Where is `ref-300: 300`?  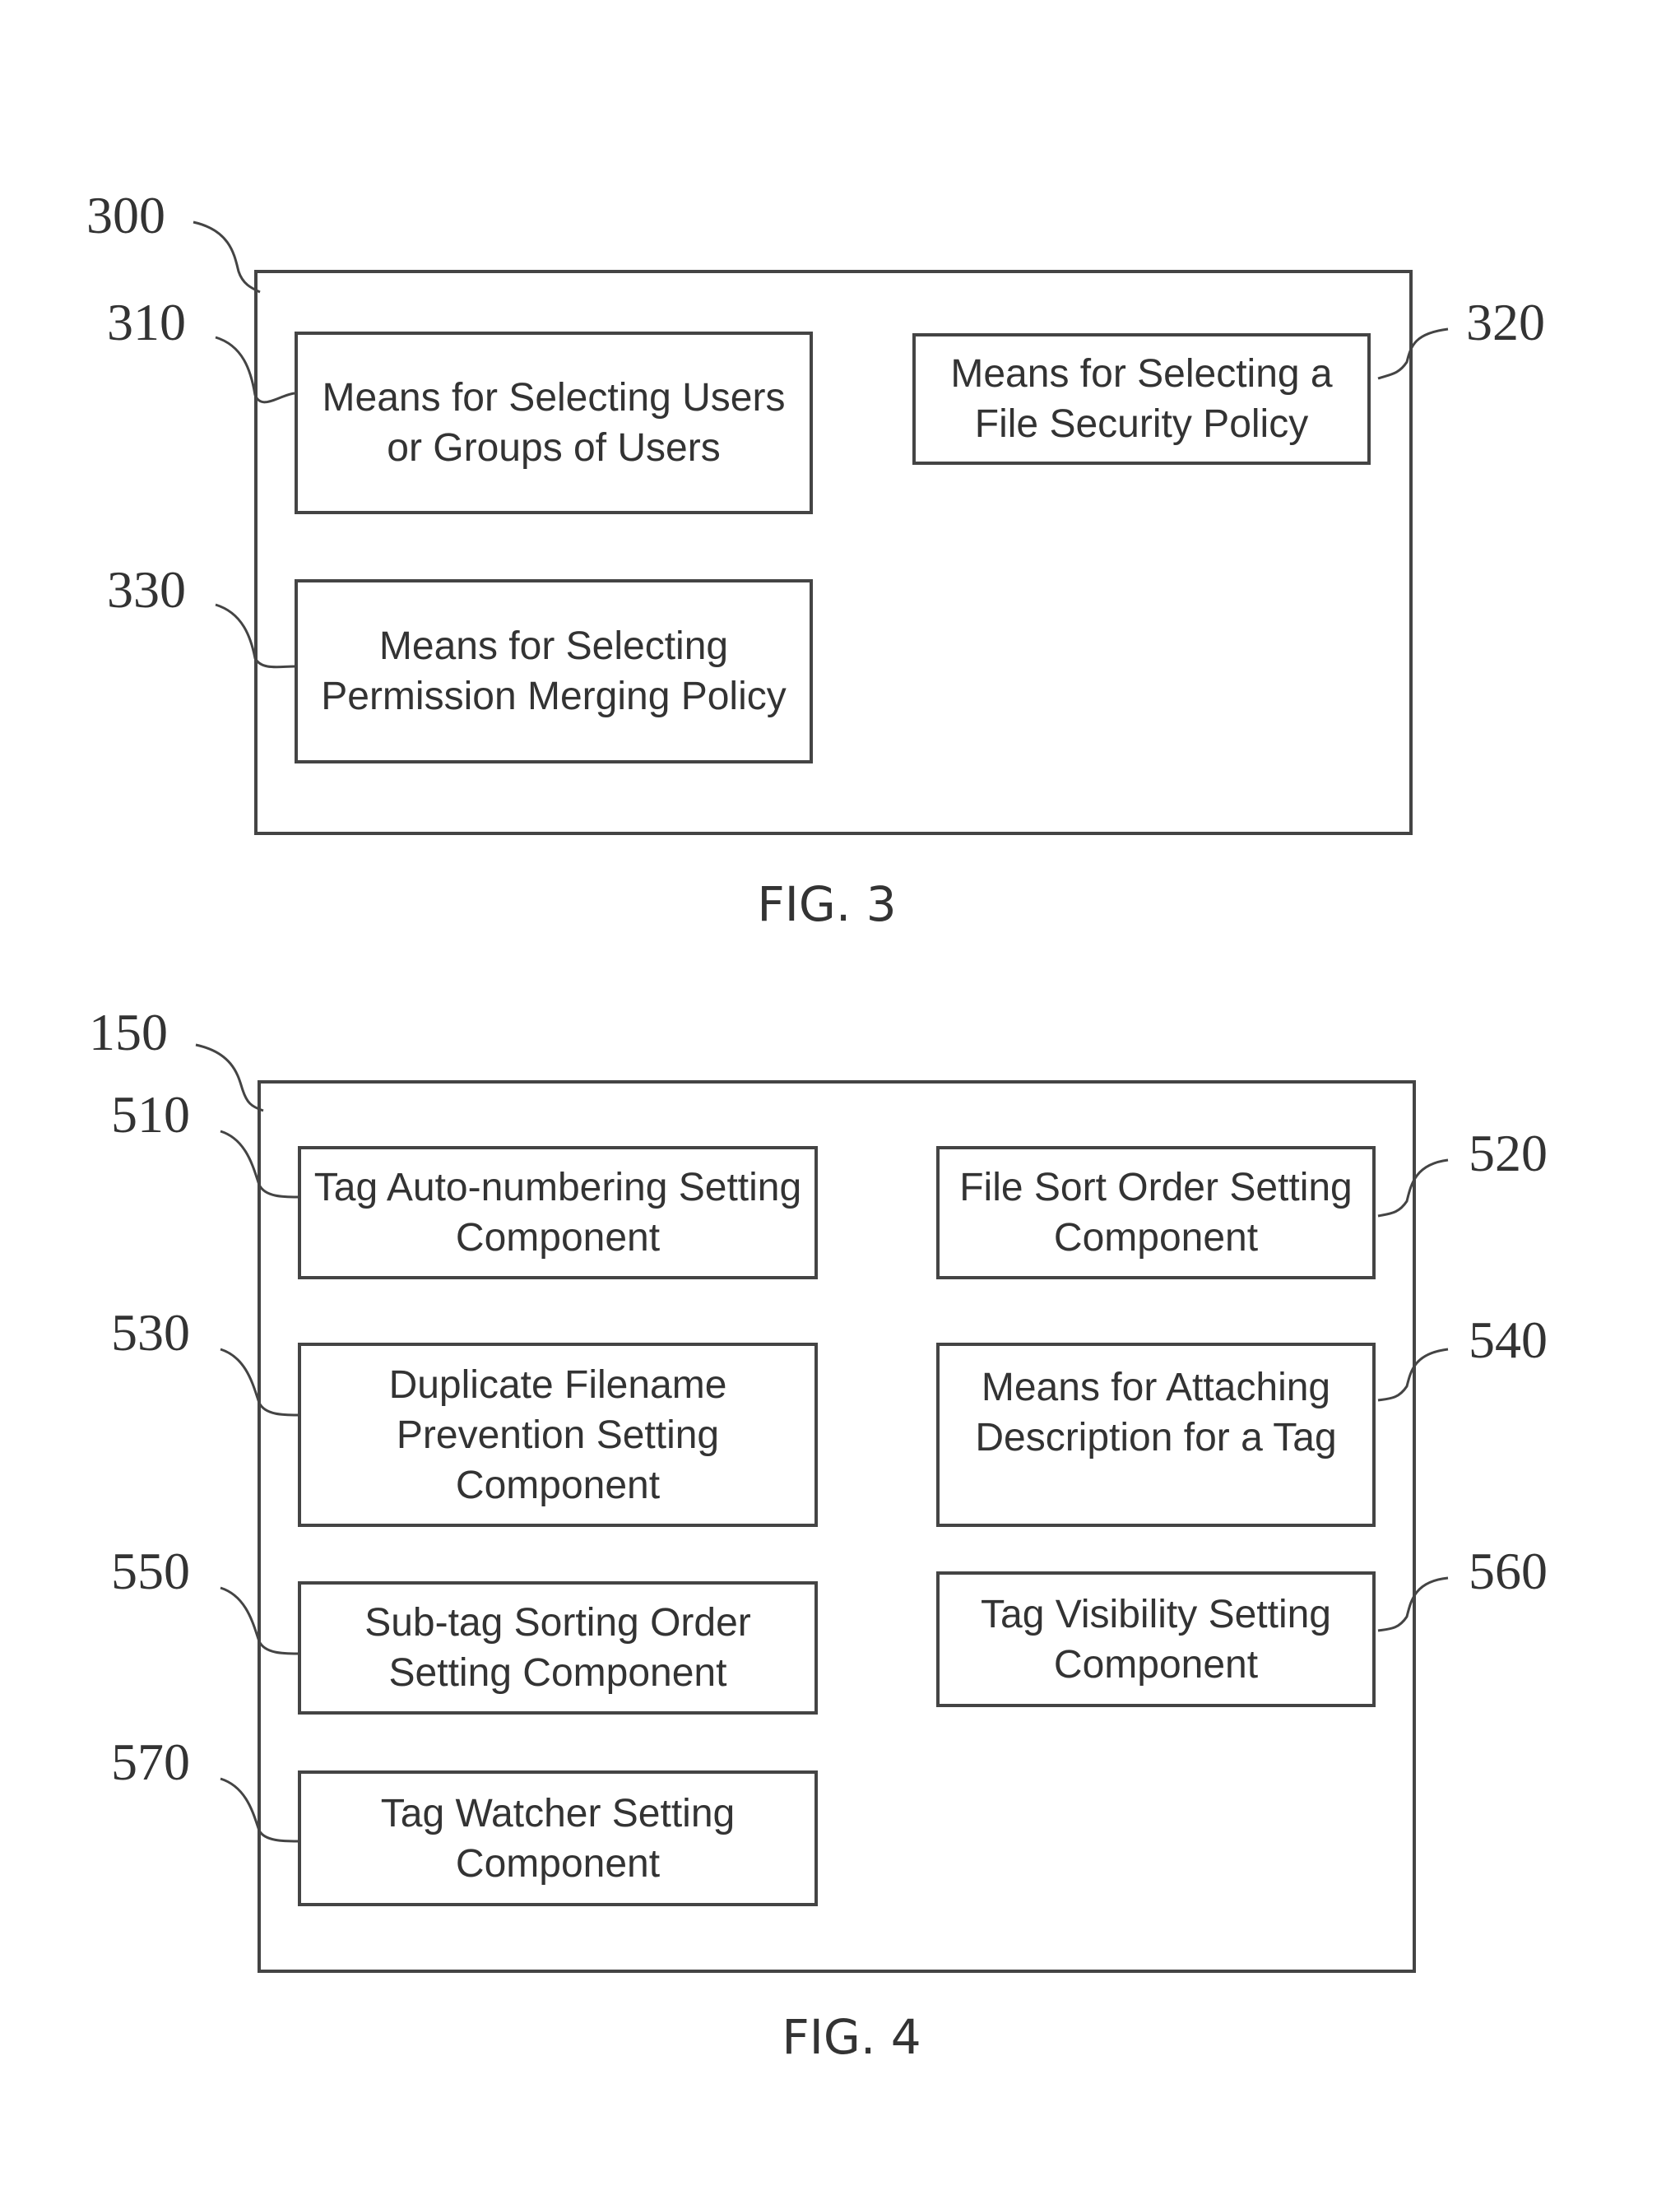
ref-300: 300 is located at coordinates (125, 215).